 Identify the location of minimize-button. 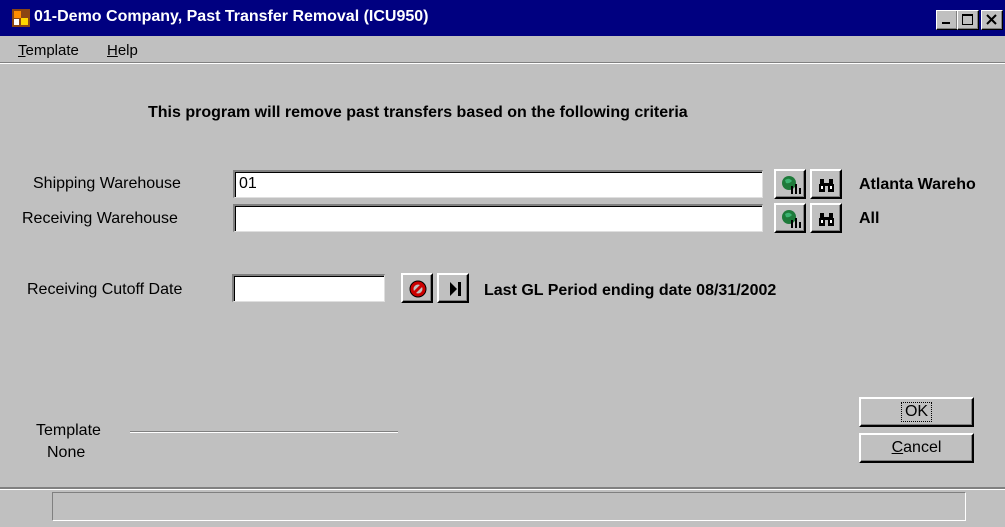
(947, 20).